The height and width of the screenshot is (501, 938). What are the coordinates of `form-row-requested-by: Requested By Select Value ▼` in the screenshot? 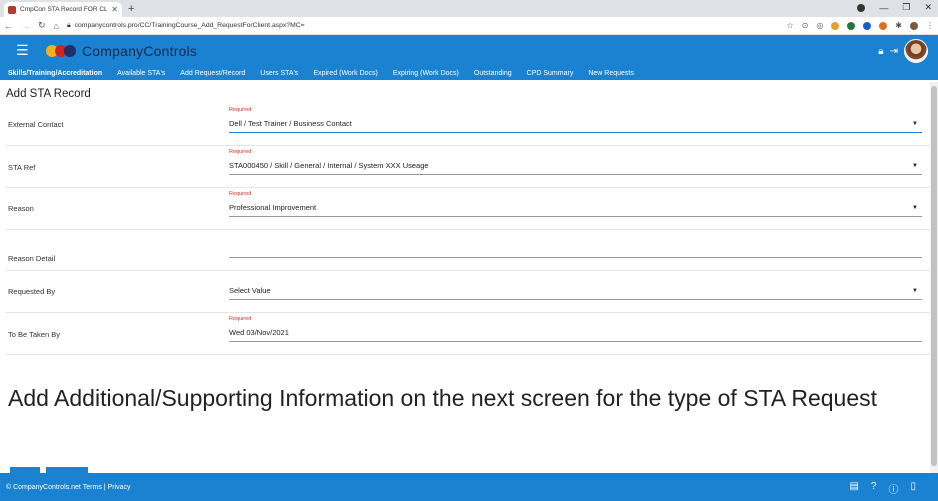 It's located at (469, 292).